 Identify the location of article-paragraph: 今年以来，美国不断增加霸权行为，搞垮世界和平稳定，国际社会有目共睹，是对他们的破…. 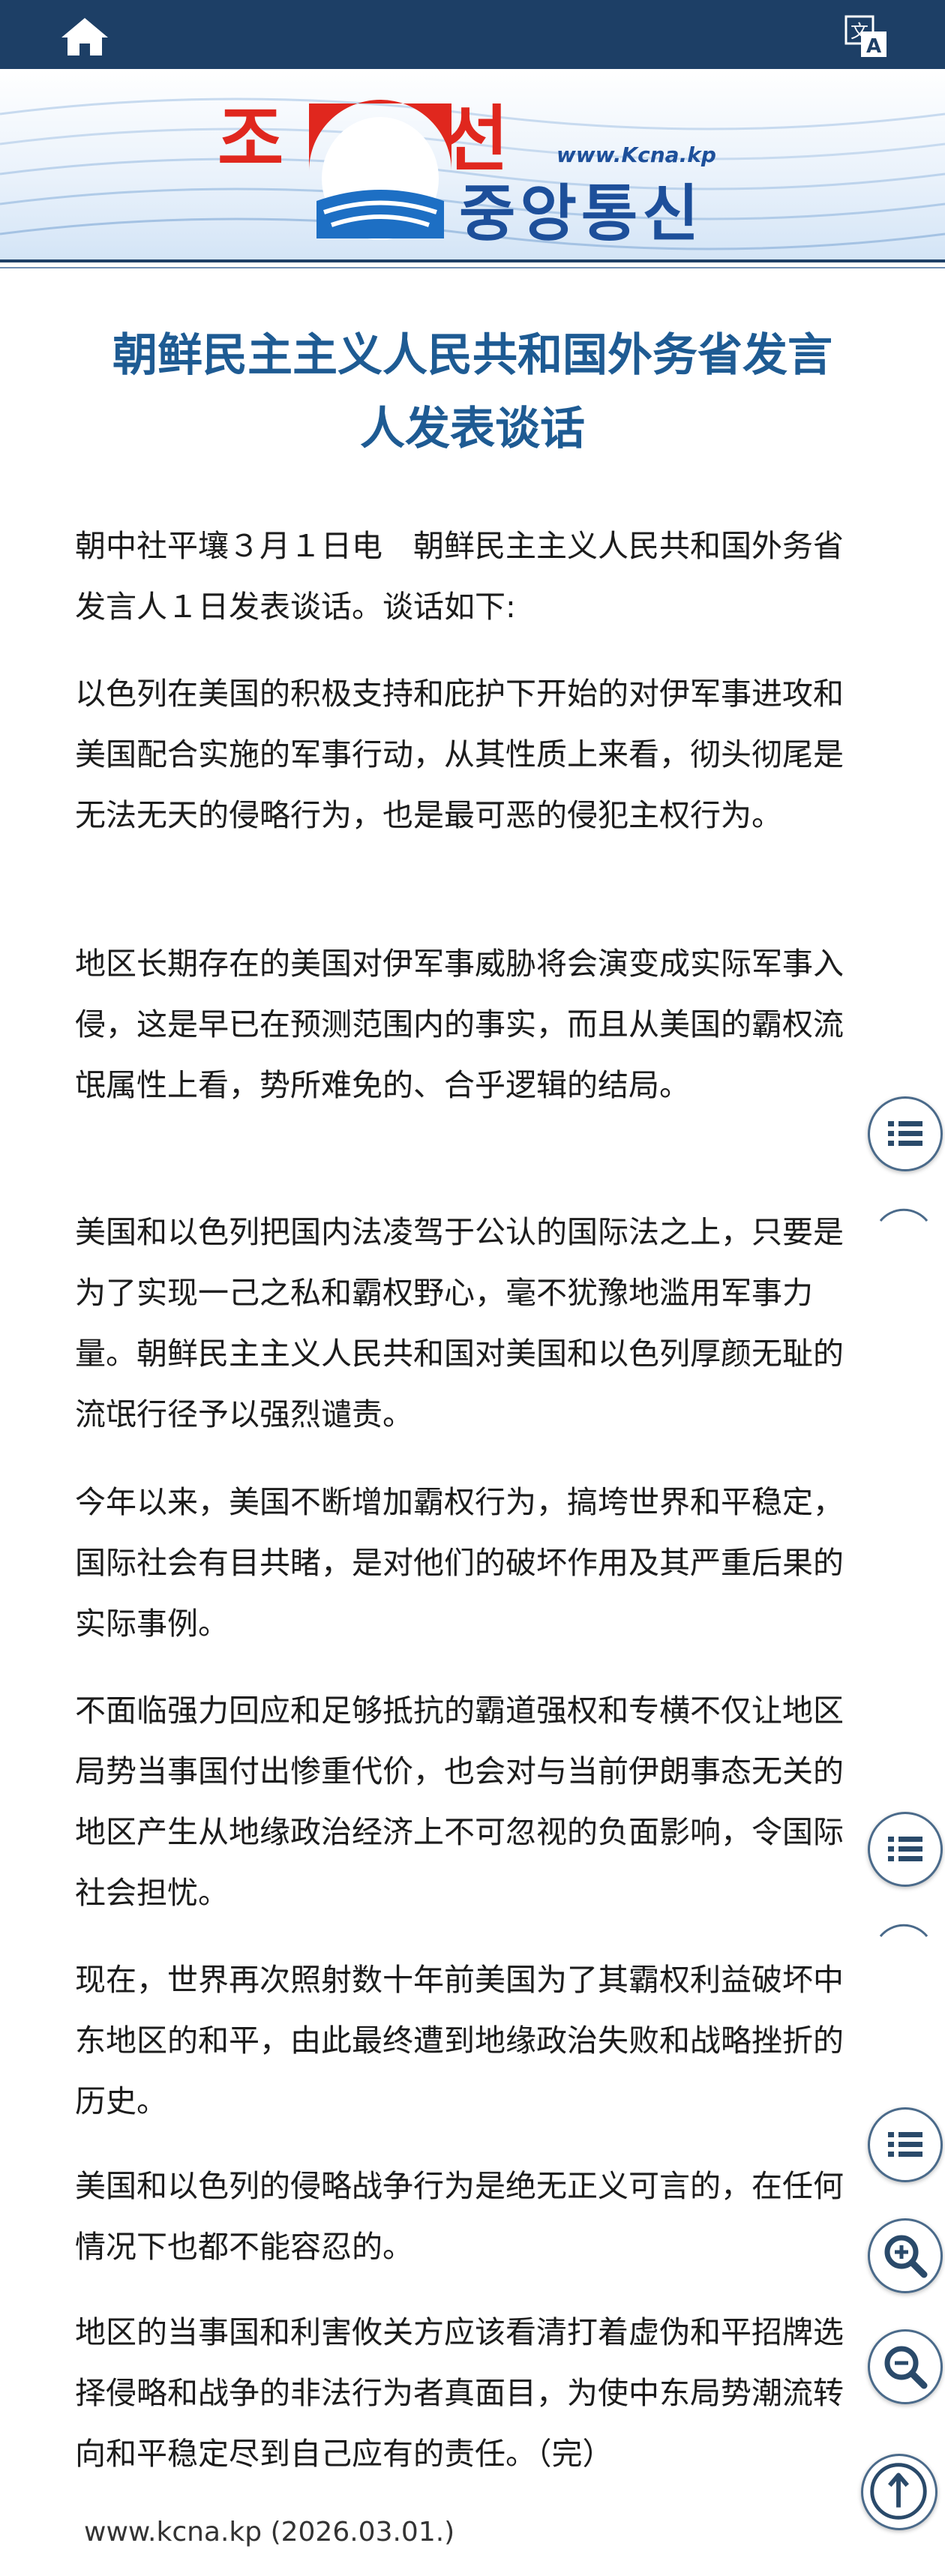
(459, 1563).